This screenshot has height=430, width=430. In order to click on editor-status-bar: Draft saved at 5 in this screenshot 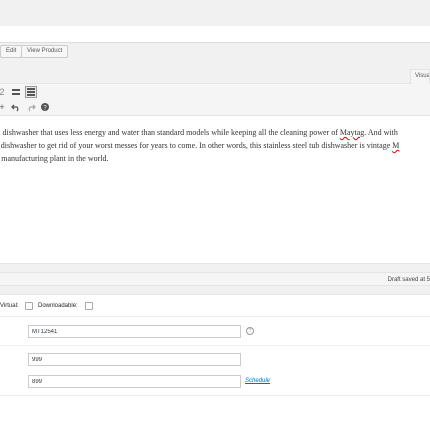, I will do `click(215, 279)`.